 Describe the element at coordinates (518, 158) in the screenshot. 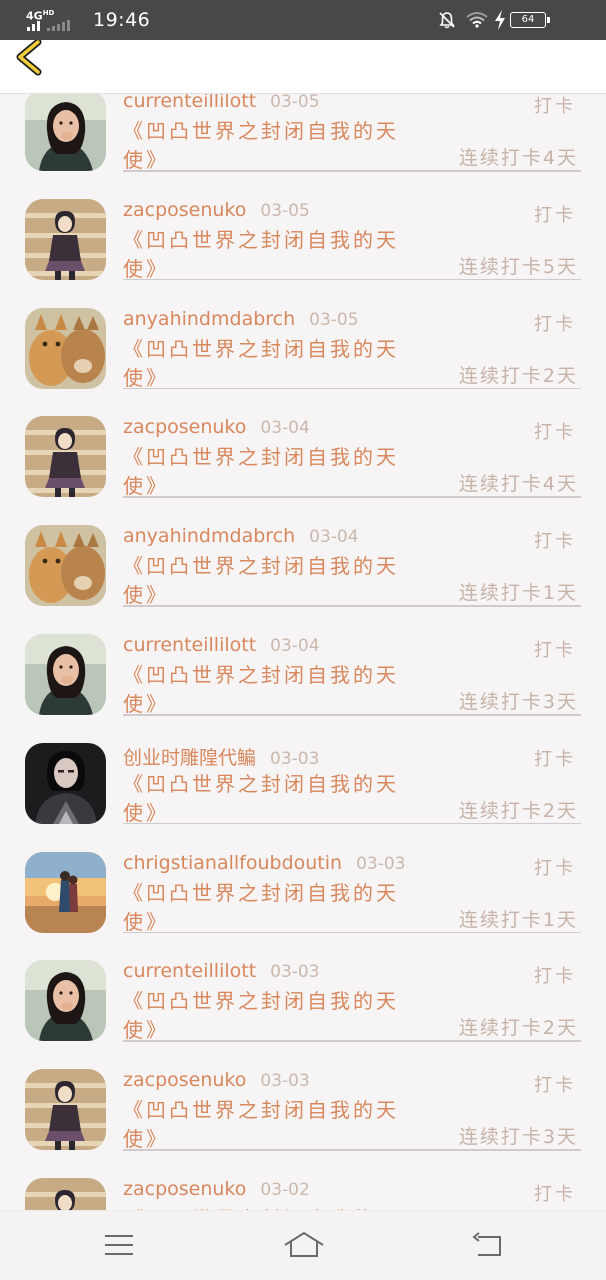

I see `streak-count: 连续打卡4天` at that location.